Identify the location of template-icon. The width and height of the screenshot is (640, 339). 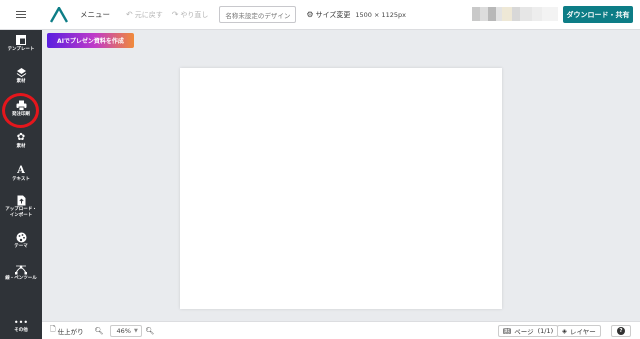
(21, 41).